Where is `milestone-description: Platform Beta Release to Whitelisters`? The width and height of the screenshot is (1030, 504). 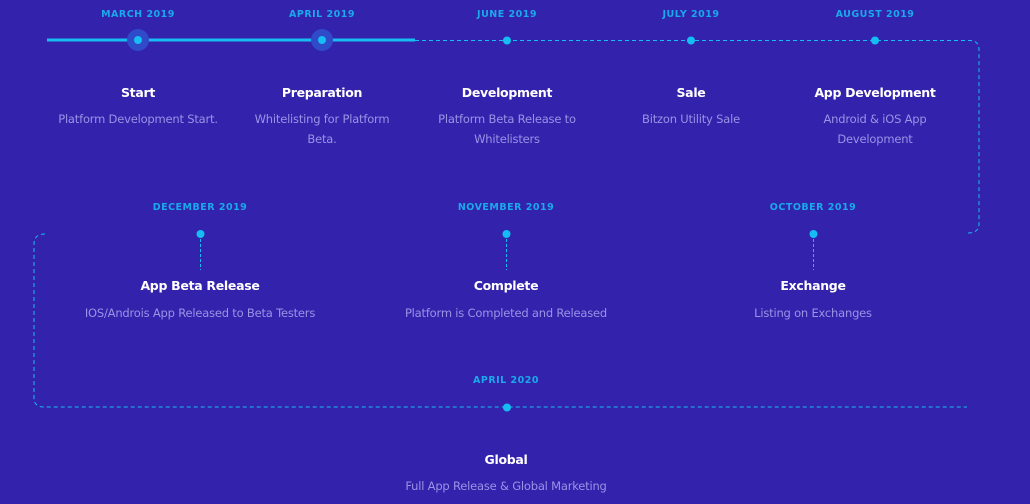
milestone-description: Platform Beta Release to Whitelisters is located at coordinates (507, 129).